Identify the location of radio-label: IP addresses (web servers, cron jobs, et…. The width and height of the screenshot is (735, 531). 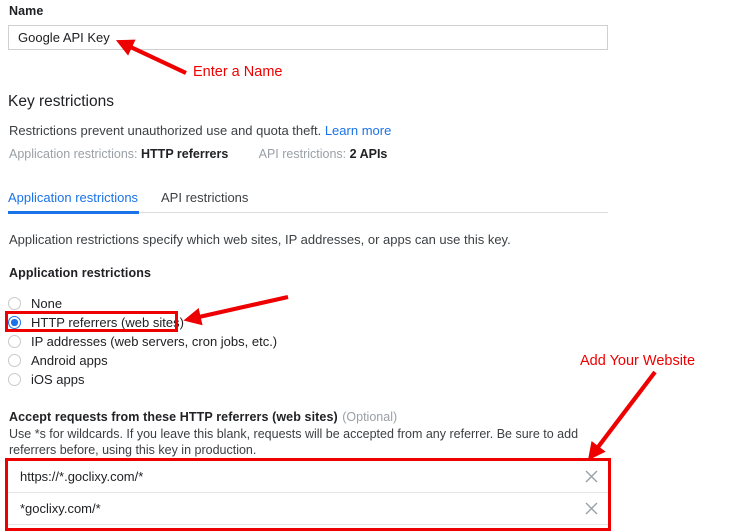
(154, 341).